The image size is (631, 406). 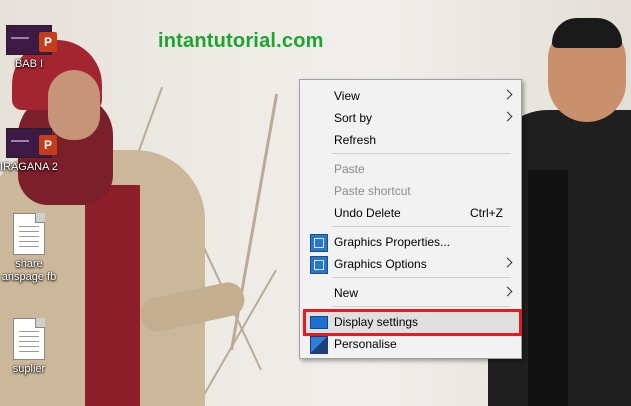 What do you see at coordinates (355, 140) in the screenshot?
I see `menu-item-label: Refresh` at bounding box center [355, 140].